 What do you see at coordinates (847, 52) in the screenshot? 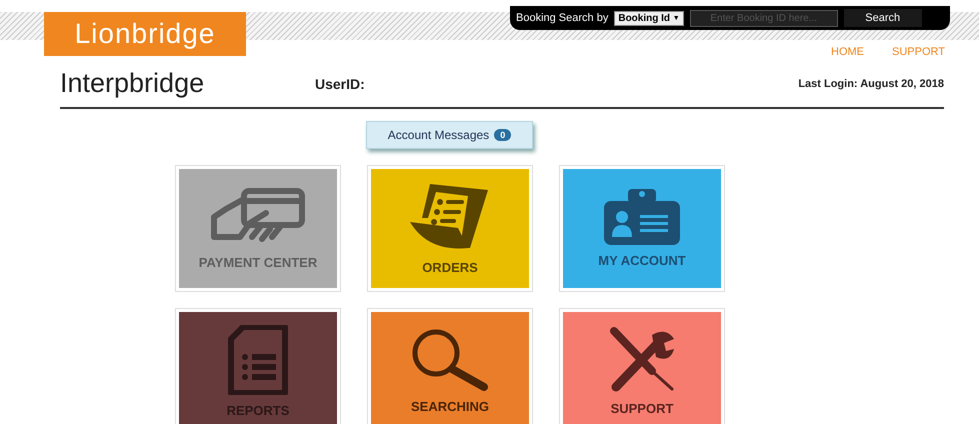
I see `nav-link: HOME` at bounding box center [847, 52].